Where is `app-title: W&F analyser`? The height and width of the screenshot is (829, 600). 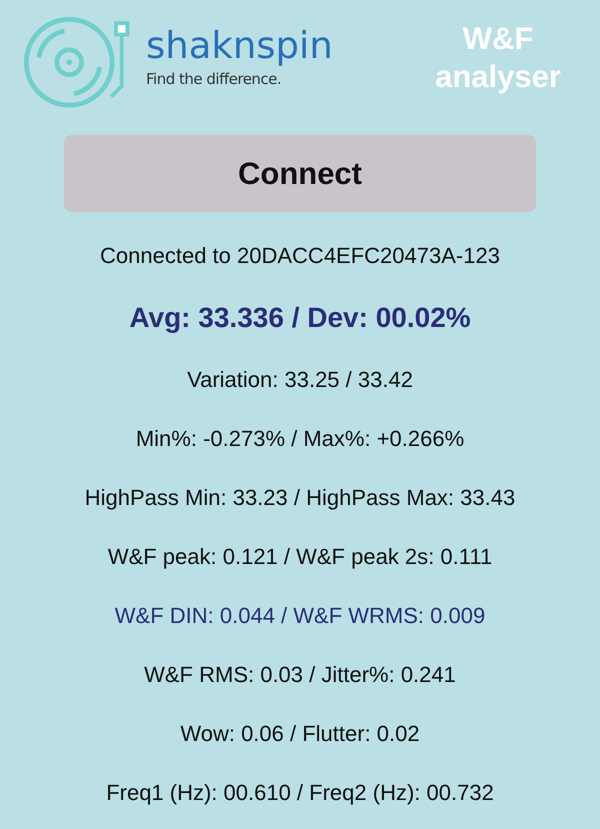
app-title: W&F analyser is located at coordinates (498, 57).